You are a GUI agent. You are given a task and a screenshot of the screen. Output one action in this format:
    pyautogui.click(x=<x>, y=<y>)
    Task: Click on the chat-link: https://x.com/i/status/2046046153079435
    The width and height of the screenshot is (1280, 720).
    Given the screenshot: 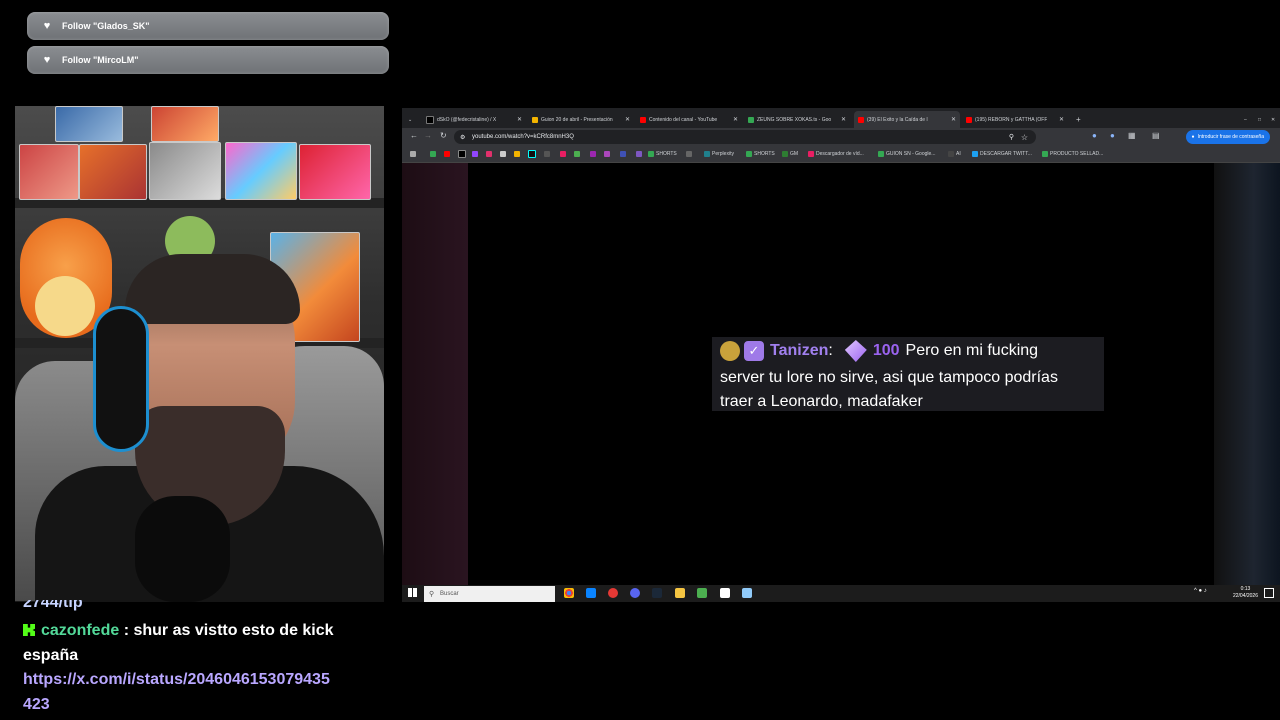 What is the action you would take?
    pyautogui.click(x=176, y=680)
    